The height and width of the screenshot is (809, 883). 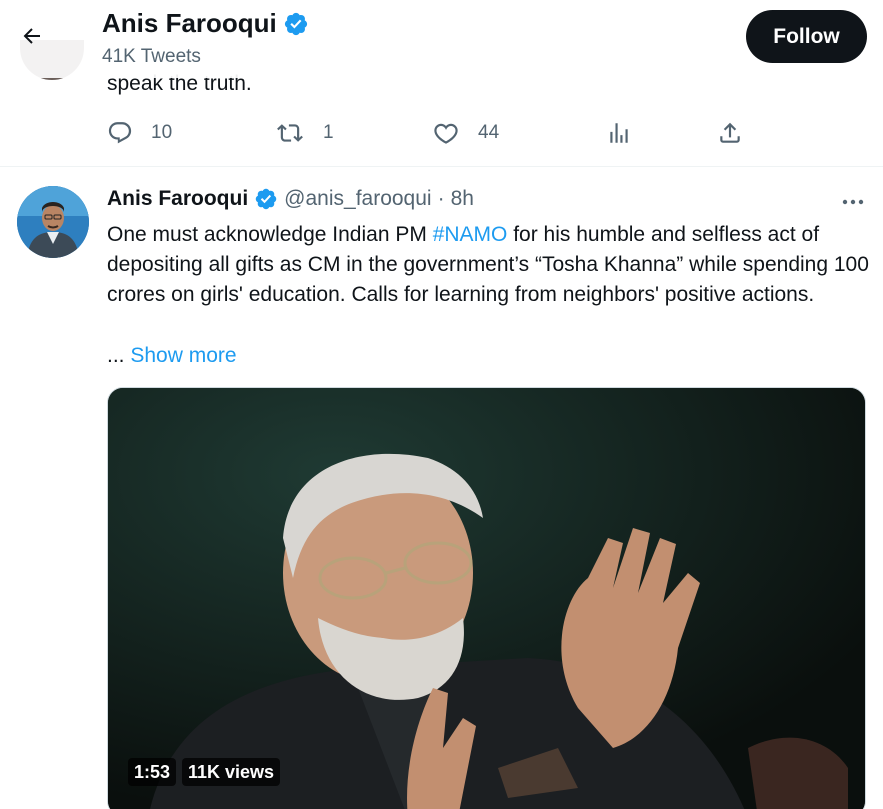 I want to click on video-views-badge: 11K views, so click(x=231, y=772).